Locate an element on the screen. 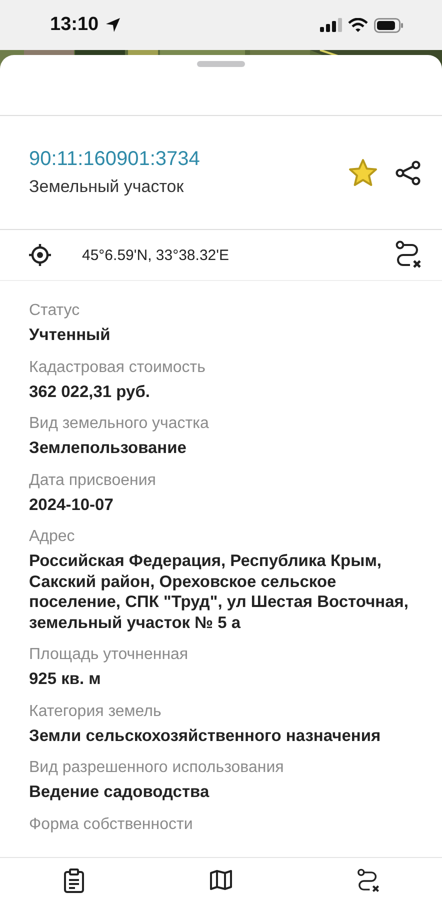 The height and width of the screenshot is (910, 442). field-label: Форма собственности is located at coordinates (111, 824).